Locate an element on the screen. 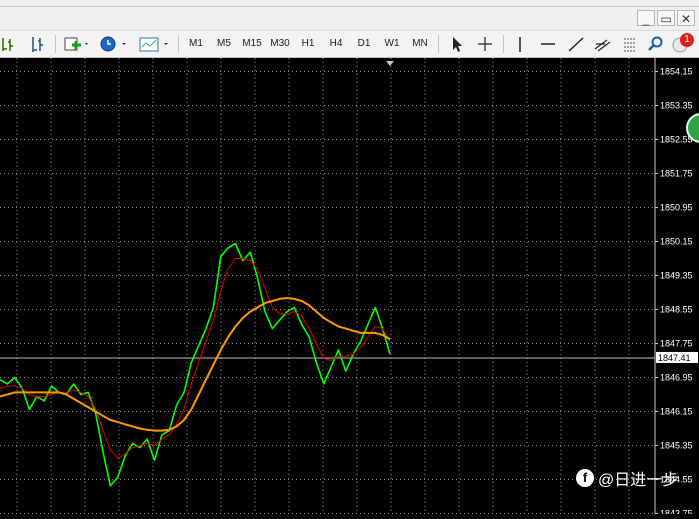 This screenshot has width=699, height=519. timeframe-m5: M5 is located at coordinates (224, 44).